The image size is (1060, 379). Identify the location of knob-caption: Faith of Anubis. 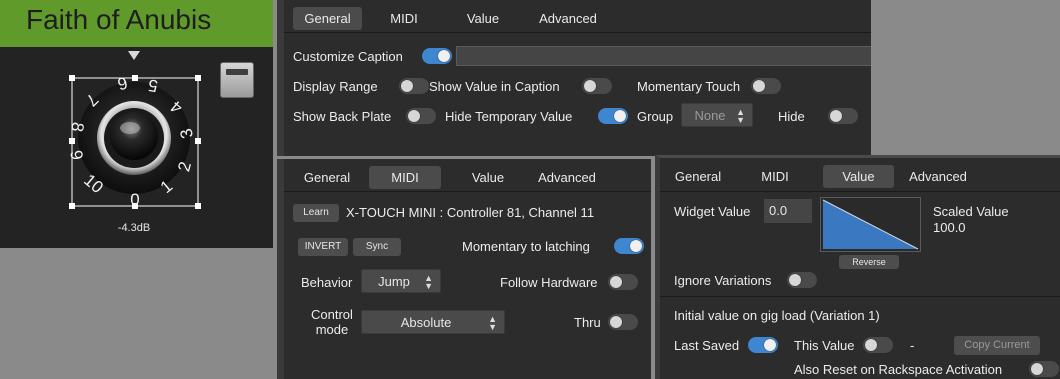
(119, 19).